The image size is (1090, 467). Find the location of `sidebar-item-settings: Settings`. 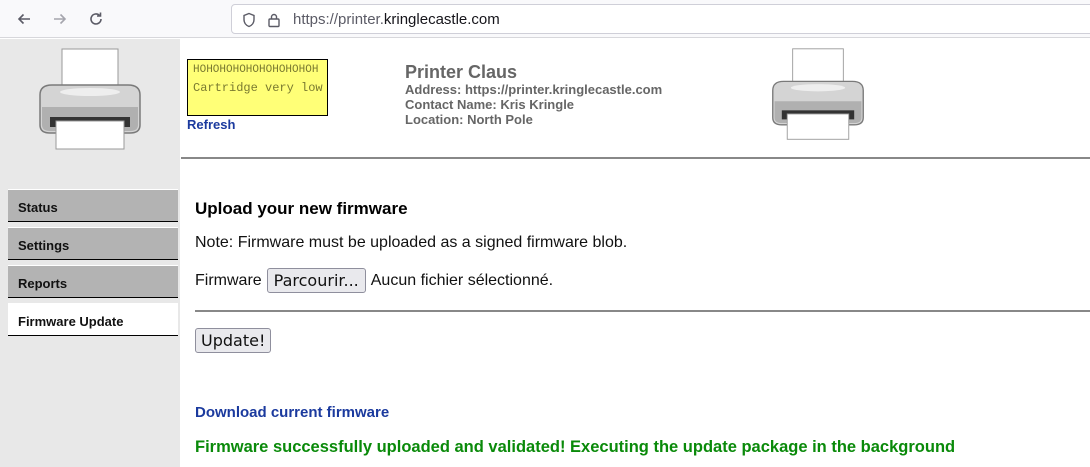

sidebar-item-settings: Settings is located at coordinates (93, 243).